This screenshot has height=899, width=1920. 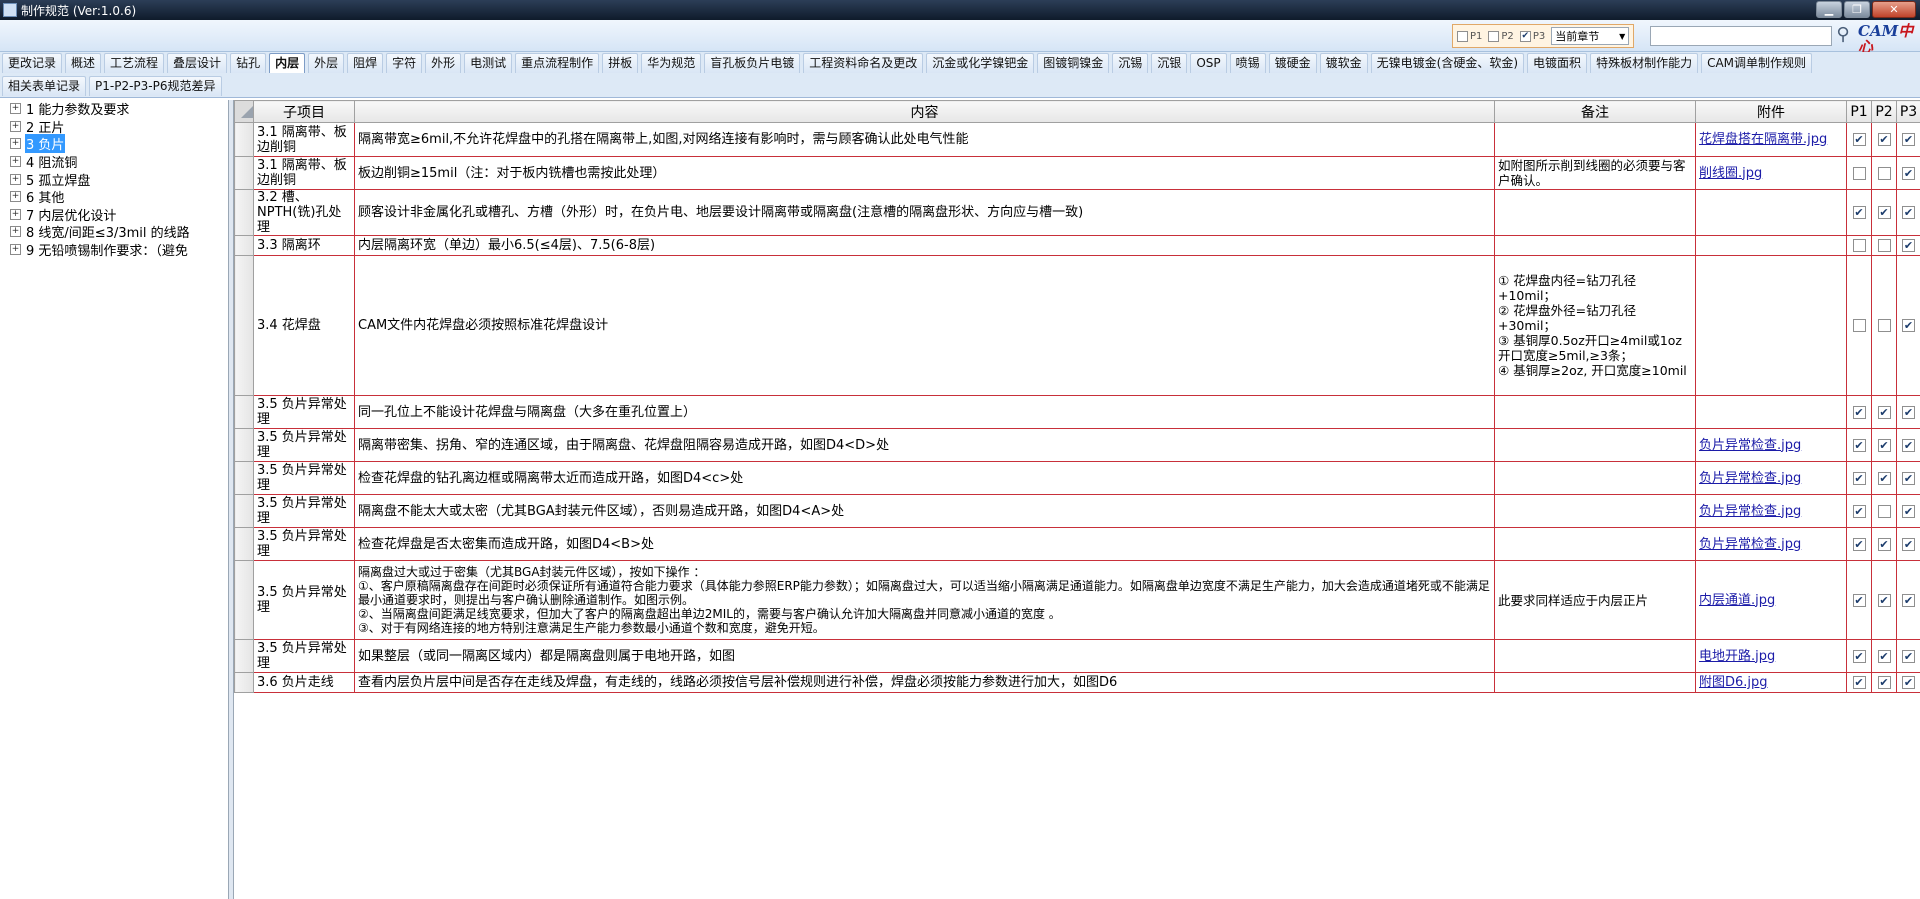 What do you see at coordinates (1469, 36) in the screenshot?
I see `filter-p1: P1` at bounding box center [1469, 36].